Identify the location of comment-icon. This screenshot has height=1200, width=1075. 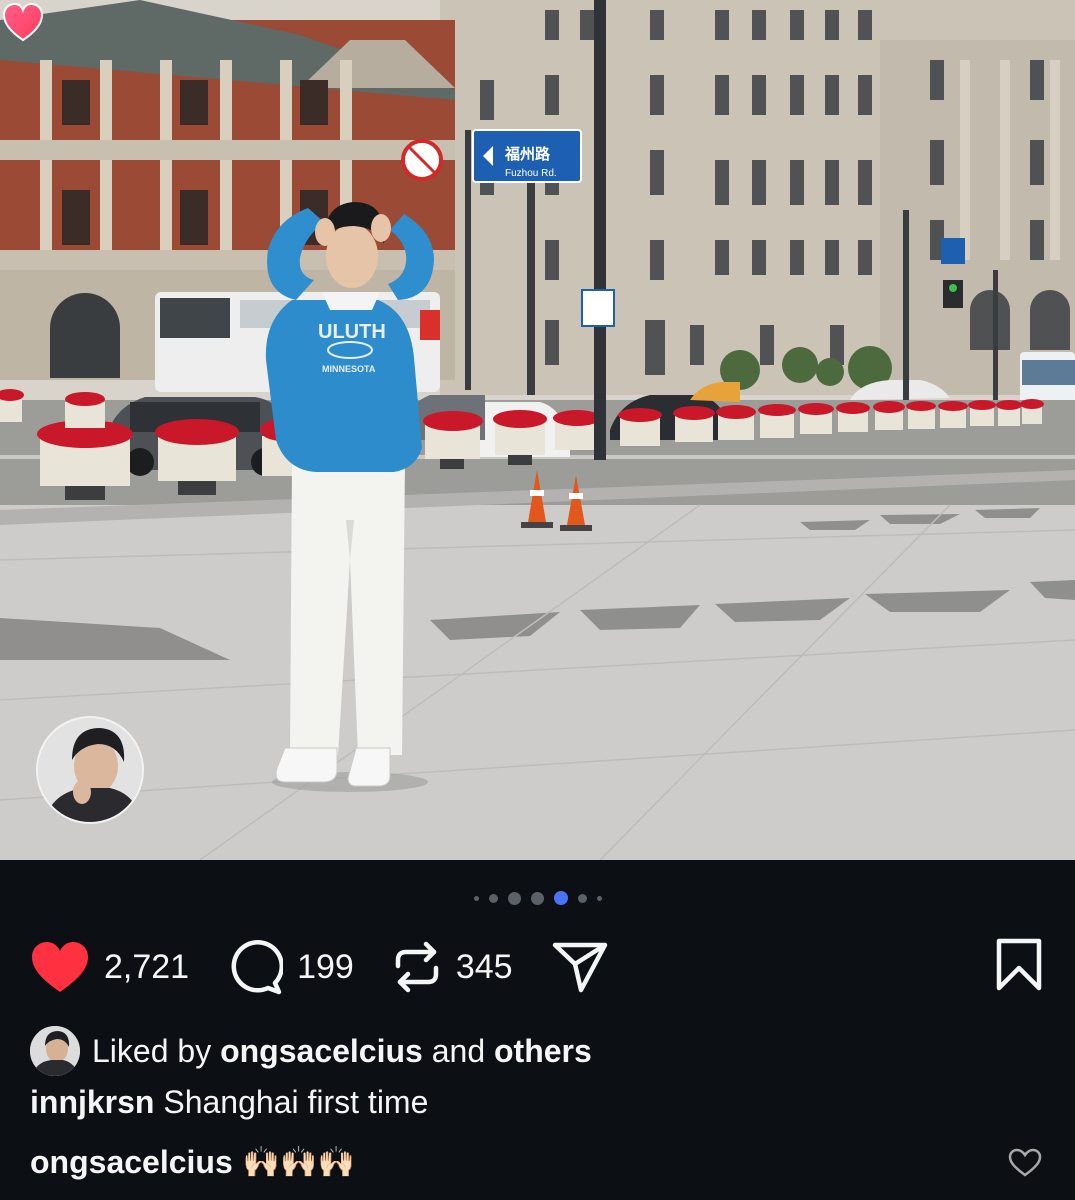
(257, 967).